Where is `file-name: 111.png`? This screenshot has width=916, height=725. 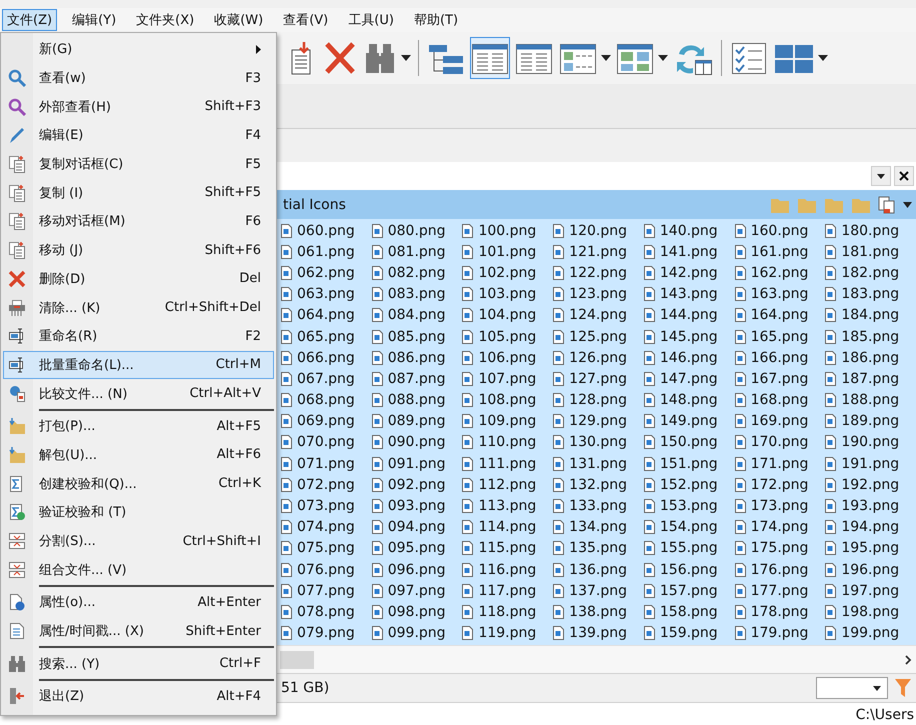 file-name: 111.png is located at coordinates (507, 464).